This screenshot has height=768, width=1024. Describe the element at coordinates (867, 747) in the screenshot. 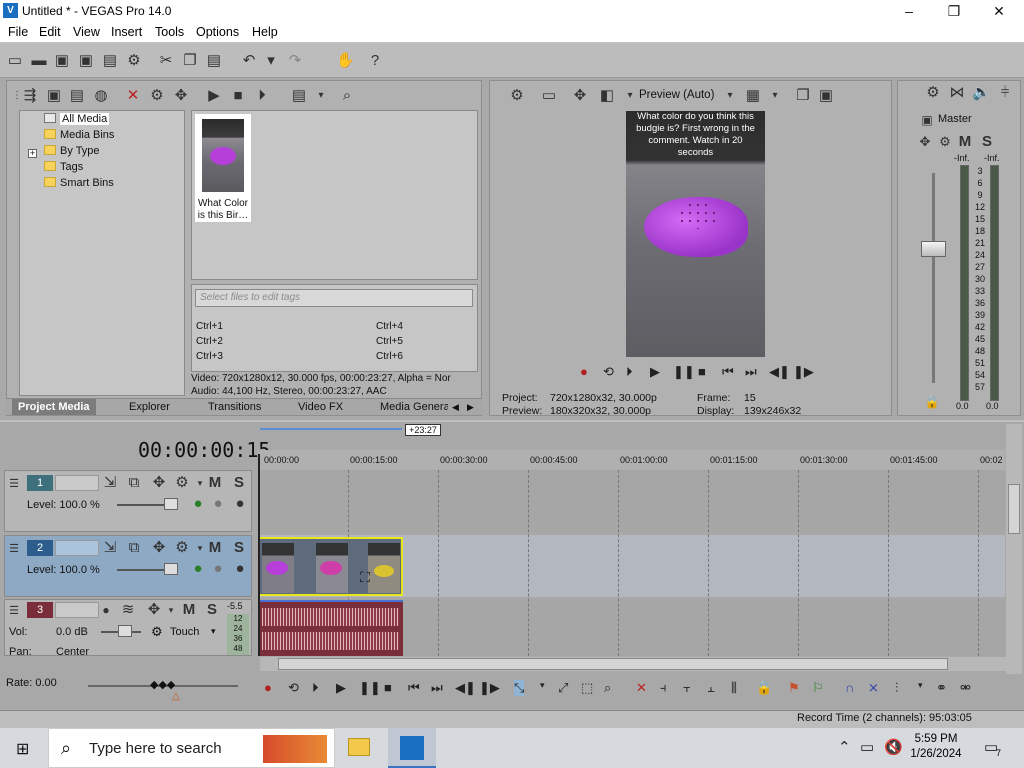

I see `network-icon: ▭` at that location.